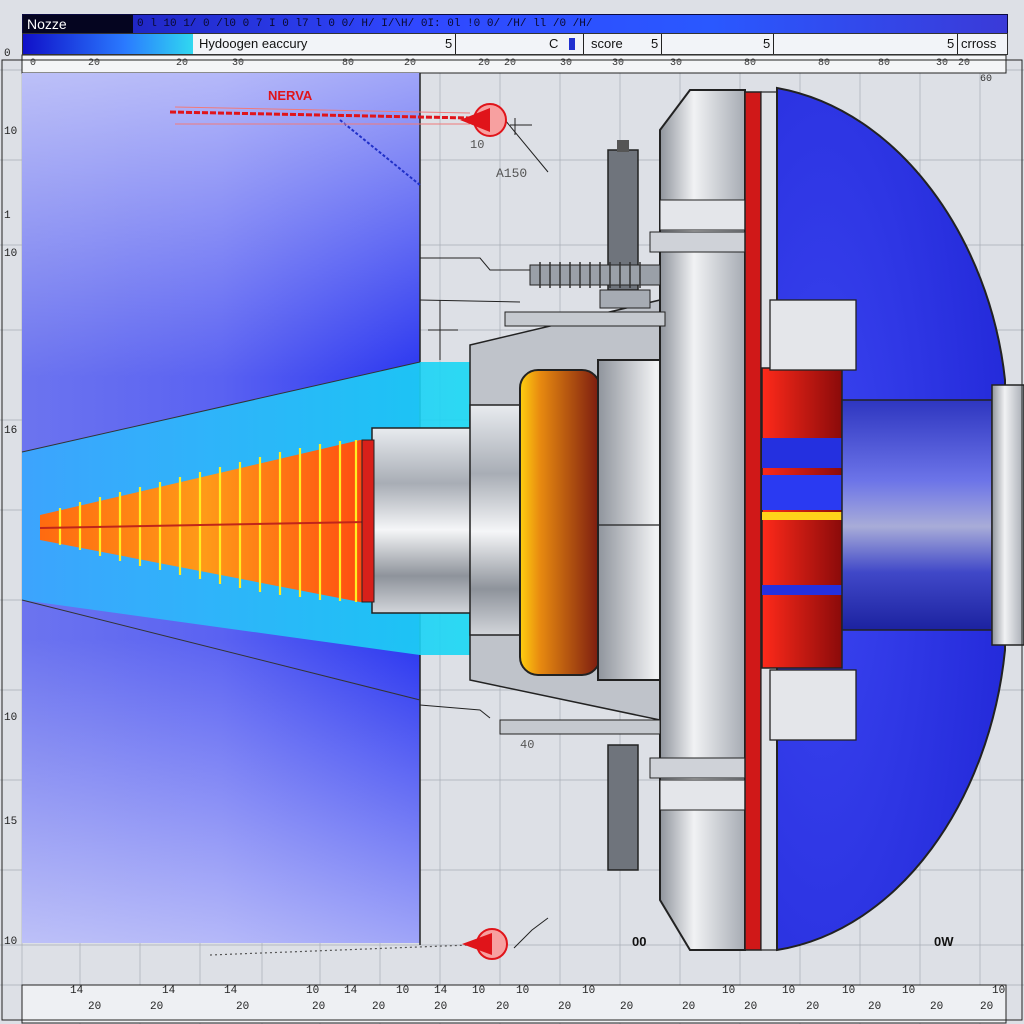 Image resolution: width=1024 pixels, height=1024 pixels. Describe the element at coordinates (639, 941) in the screenshot. I see `label-00: 00` at that location.